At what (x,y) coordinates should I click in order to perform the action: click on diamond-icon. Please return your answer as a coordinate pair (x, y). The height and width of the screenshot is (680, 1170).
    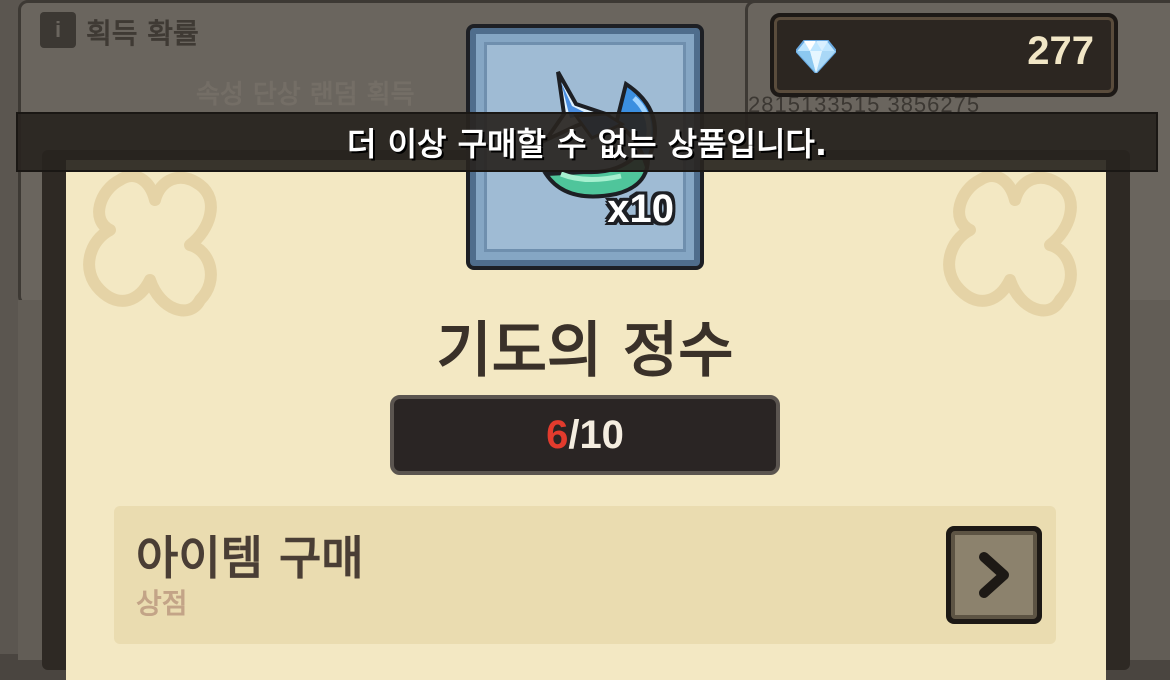
    Looking at the image, I should click on (816, 56).